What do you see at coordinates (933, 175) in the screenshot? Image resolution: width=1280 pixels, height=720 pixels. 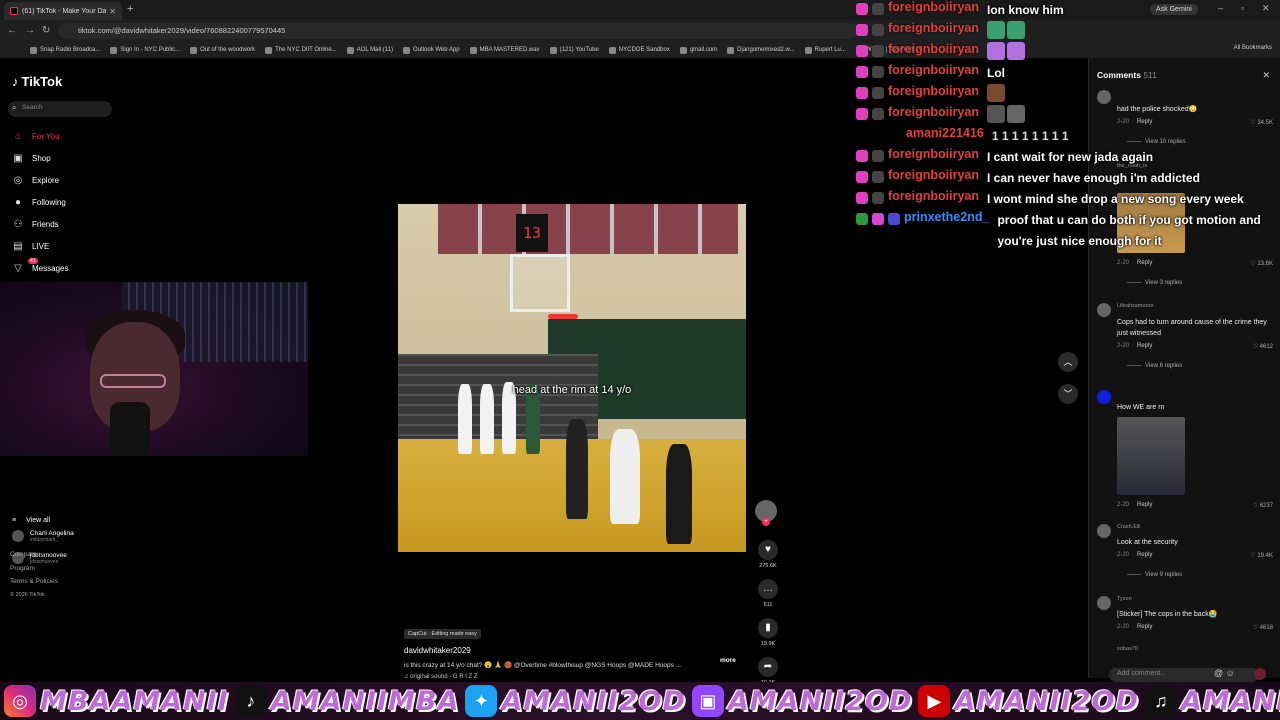 I see `chat-username: foreignboiiryan` at bounding box center [933, 175].